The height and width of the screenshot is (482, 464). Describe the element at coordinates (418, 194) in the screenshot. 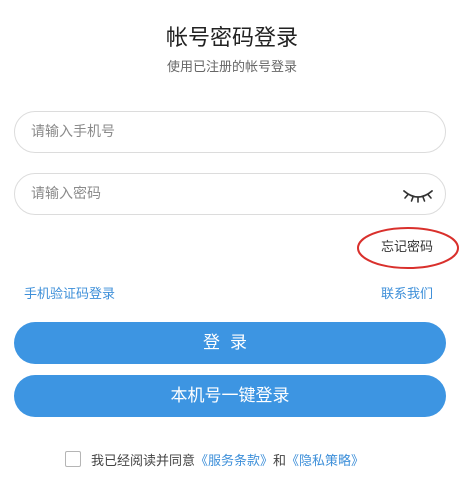

I see `eye-closed-icon` at that location.